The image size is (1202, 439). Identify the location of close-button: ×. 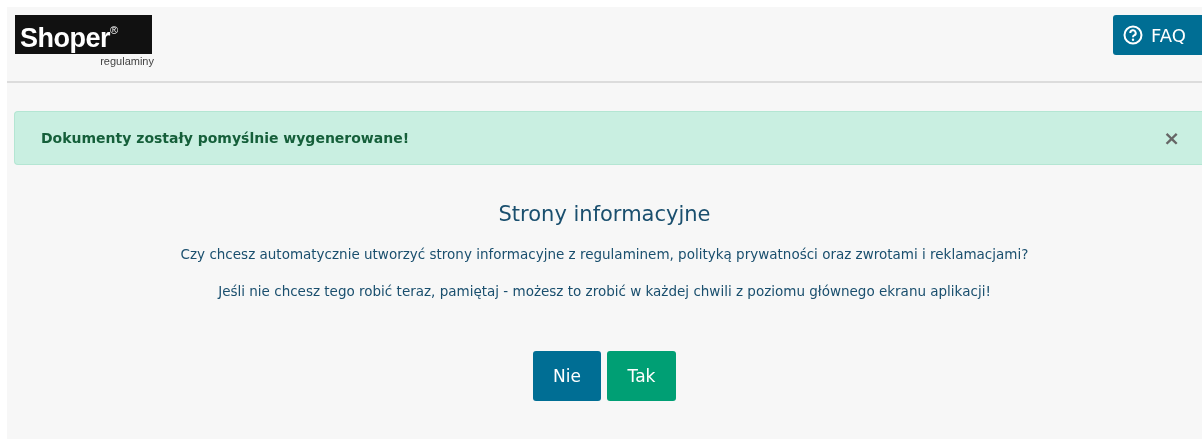
(1171, 138).